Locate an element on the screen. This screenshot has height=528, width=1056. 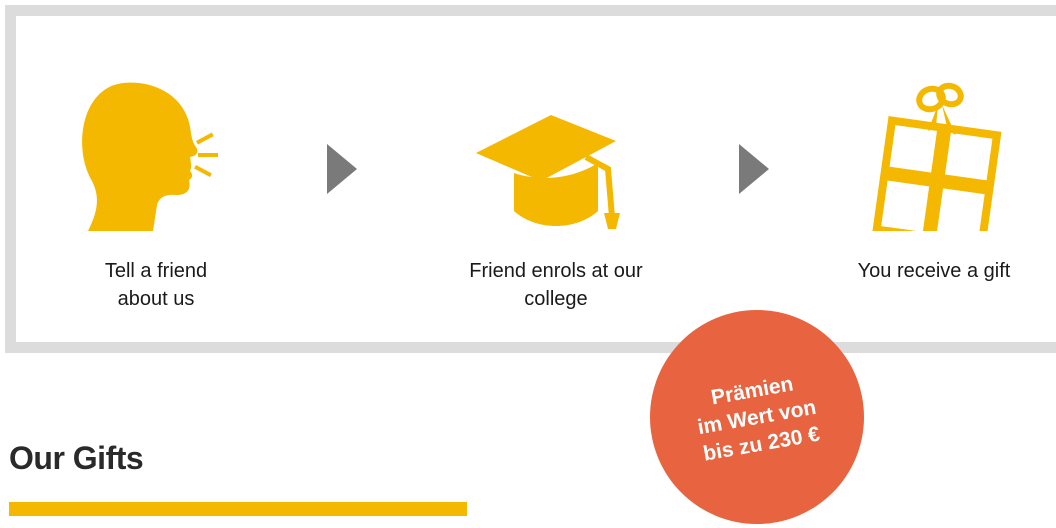
talking-head-icon is located at coordinates (150, 156).